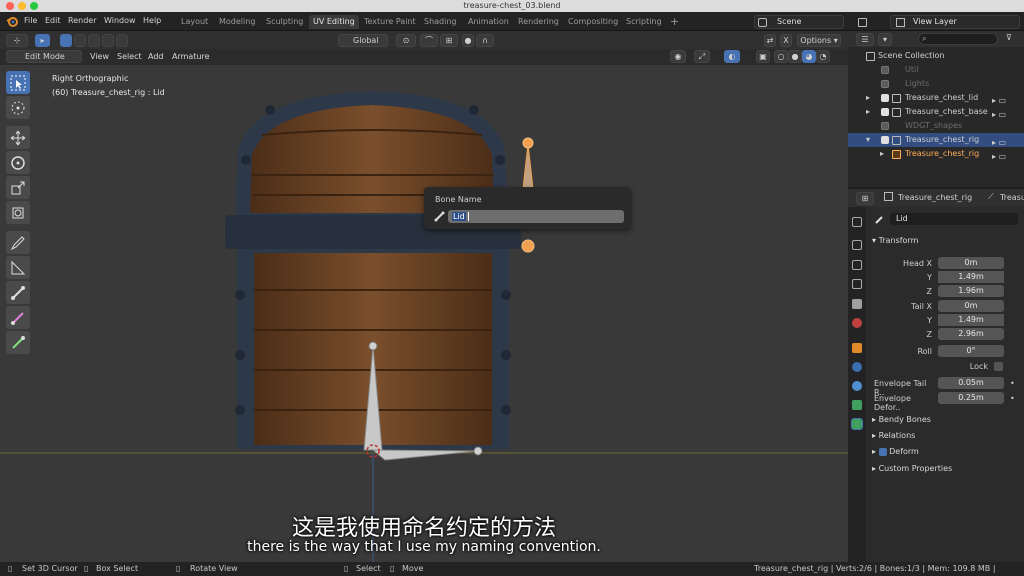  What do you see at coordinates (971, 306) in the screenshot?
I see `tail-x-field: 0m` at bounding box center [971, 306].